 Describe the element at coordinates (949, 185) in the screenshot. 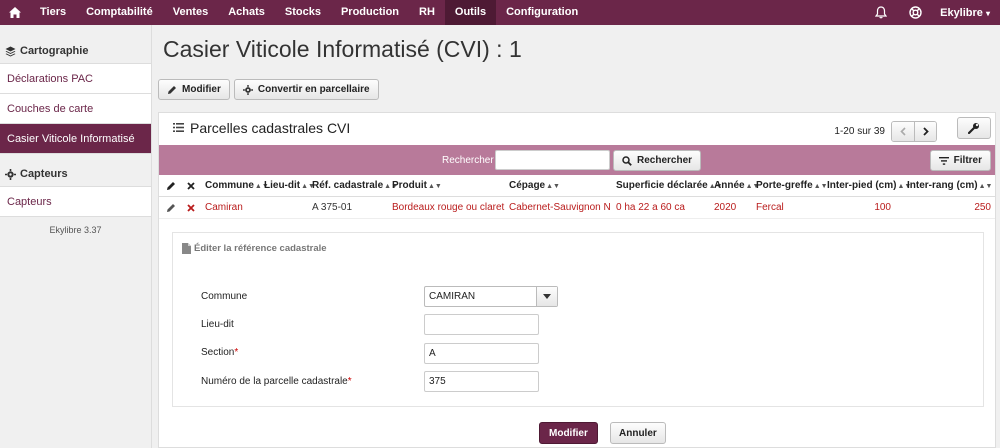

I see `column-header-inter-rang: Inter-rang (cm)▲▼` at that location.